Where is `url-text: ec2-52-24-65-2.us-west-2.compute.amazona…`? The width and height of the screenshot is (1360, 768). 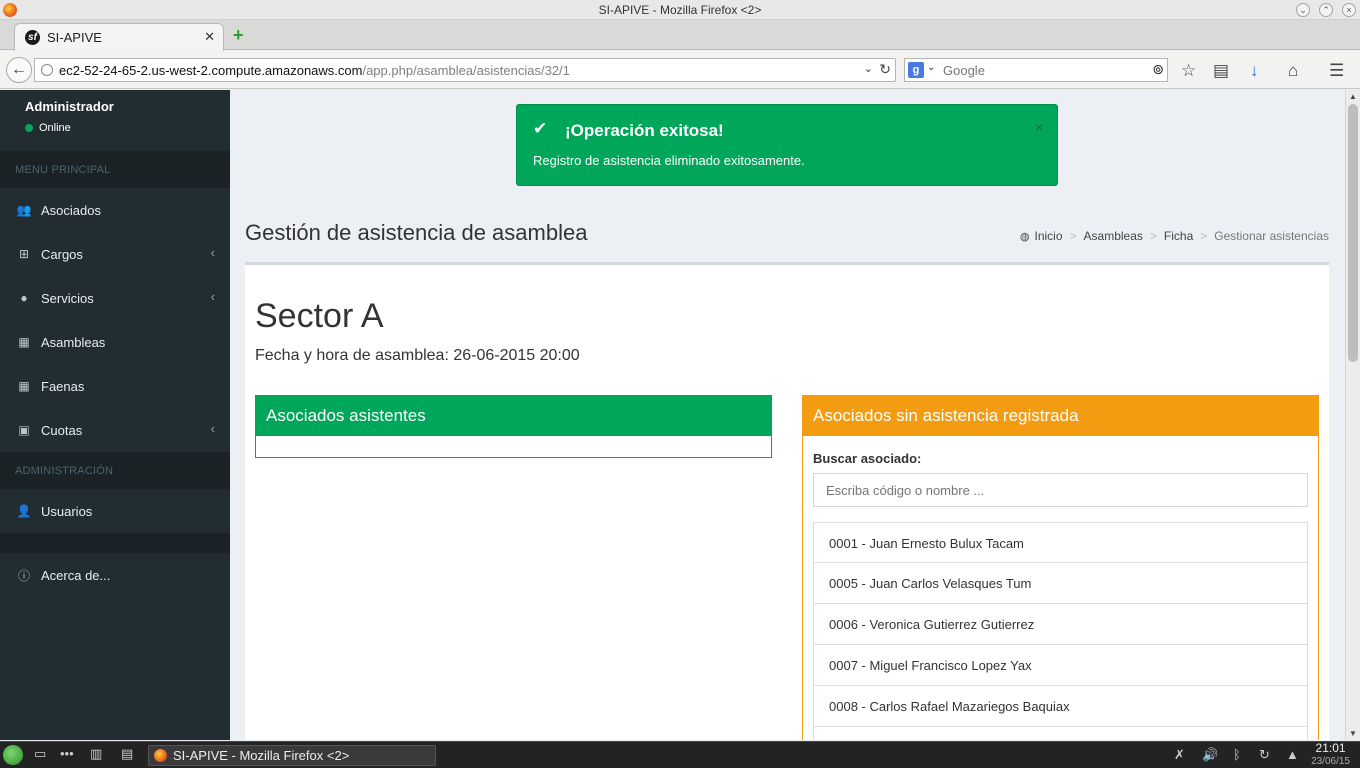
url-text: ec2-52-24-65-2.us-west-2.compute.amazona… is located at coordinates (314, 70).